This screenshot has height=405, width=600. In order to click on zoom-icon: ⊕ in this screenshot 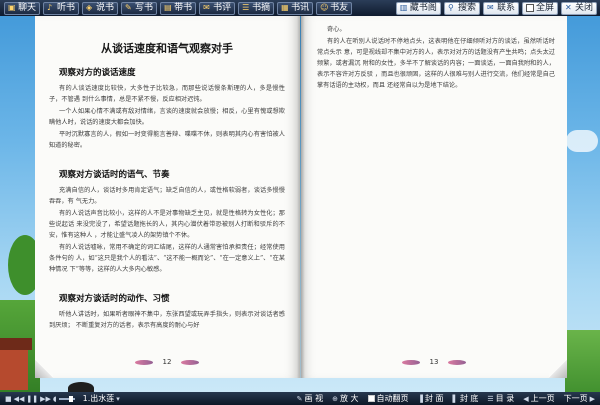, I will do `click(335, 398)`.